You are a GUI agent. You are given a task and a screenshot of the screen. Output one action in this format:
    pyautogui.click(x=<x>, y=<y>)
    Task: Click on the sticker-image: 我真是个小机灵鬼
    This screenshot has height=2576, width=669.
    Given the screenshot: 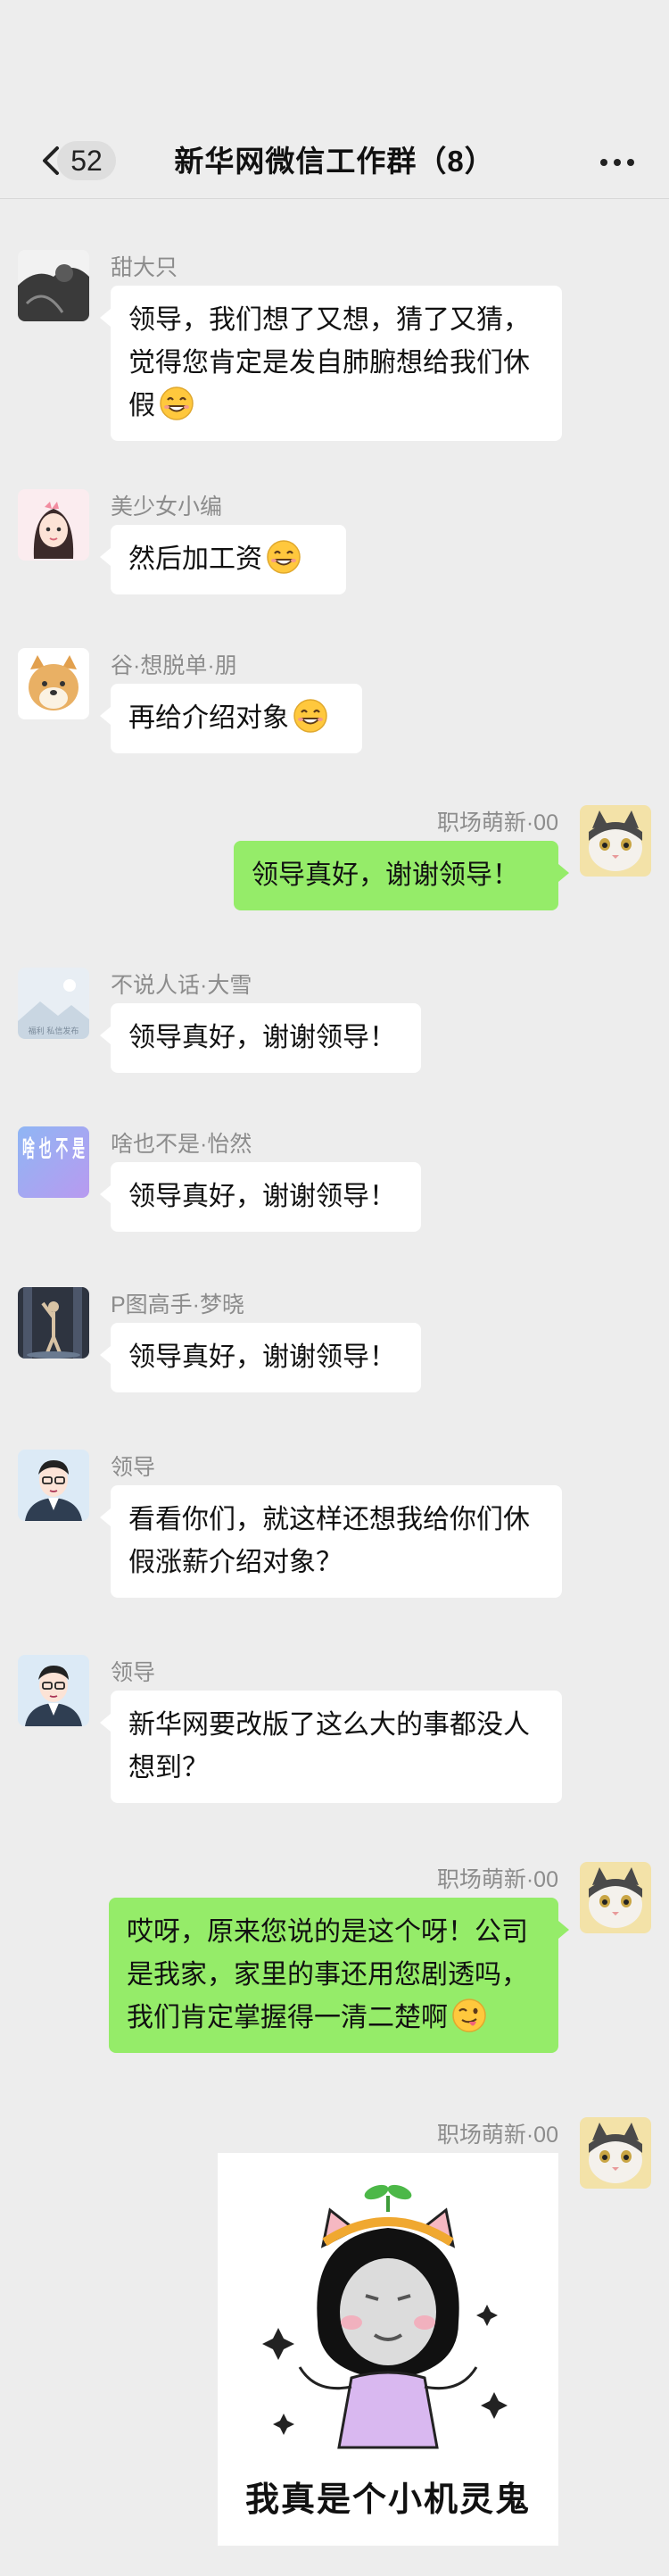 What is the action you would take?
    pyautogui.click(x=388, y=2349)
    